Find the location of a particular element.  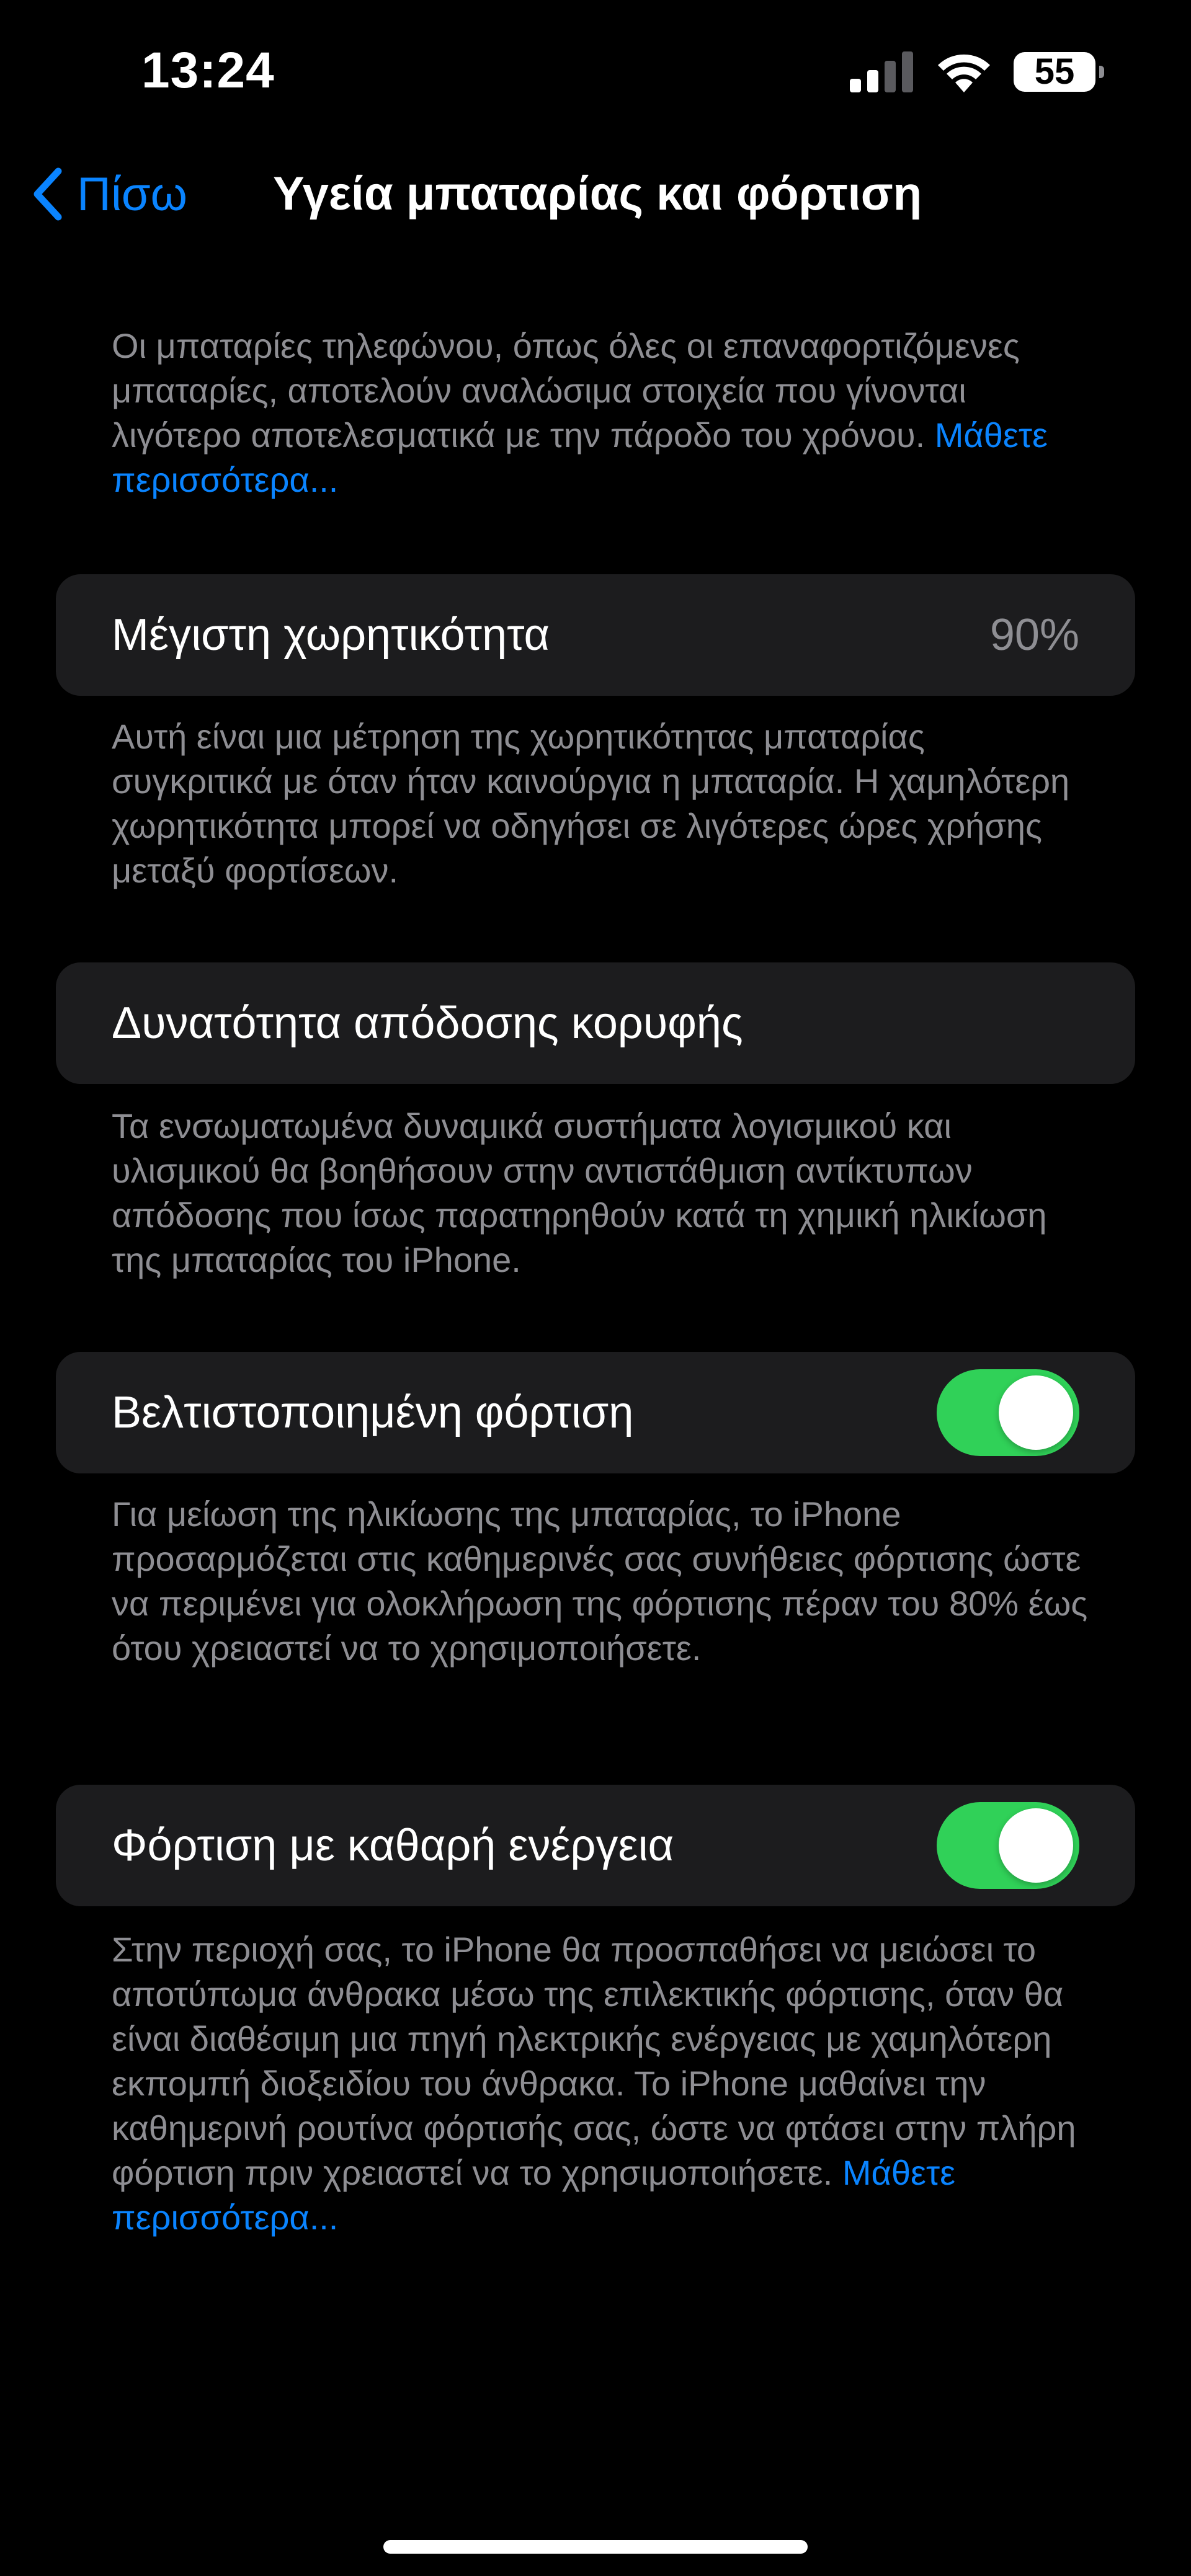

clean-energy-toggle is located at coordinates (1008, 1845).